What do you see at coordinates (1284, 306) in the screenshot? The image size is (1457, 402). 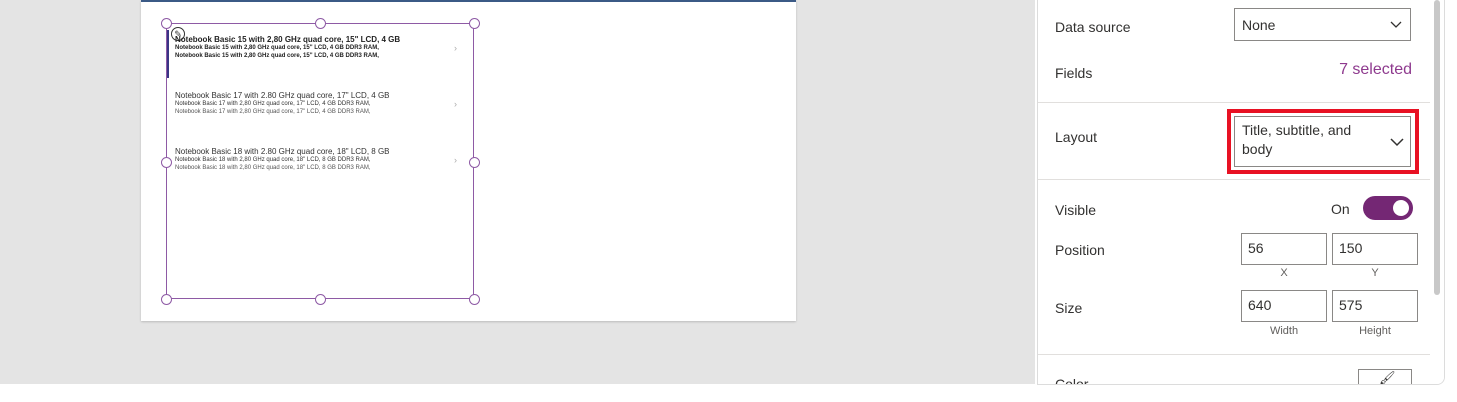 I see `size-width-input: 640` at bounding box center [1284, 306].